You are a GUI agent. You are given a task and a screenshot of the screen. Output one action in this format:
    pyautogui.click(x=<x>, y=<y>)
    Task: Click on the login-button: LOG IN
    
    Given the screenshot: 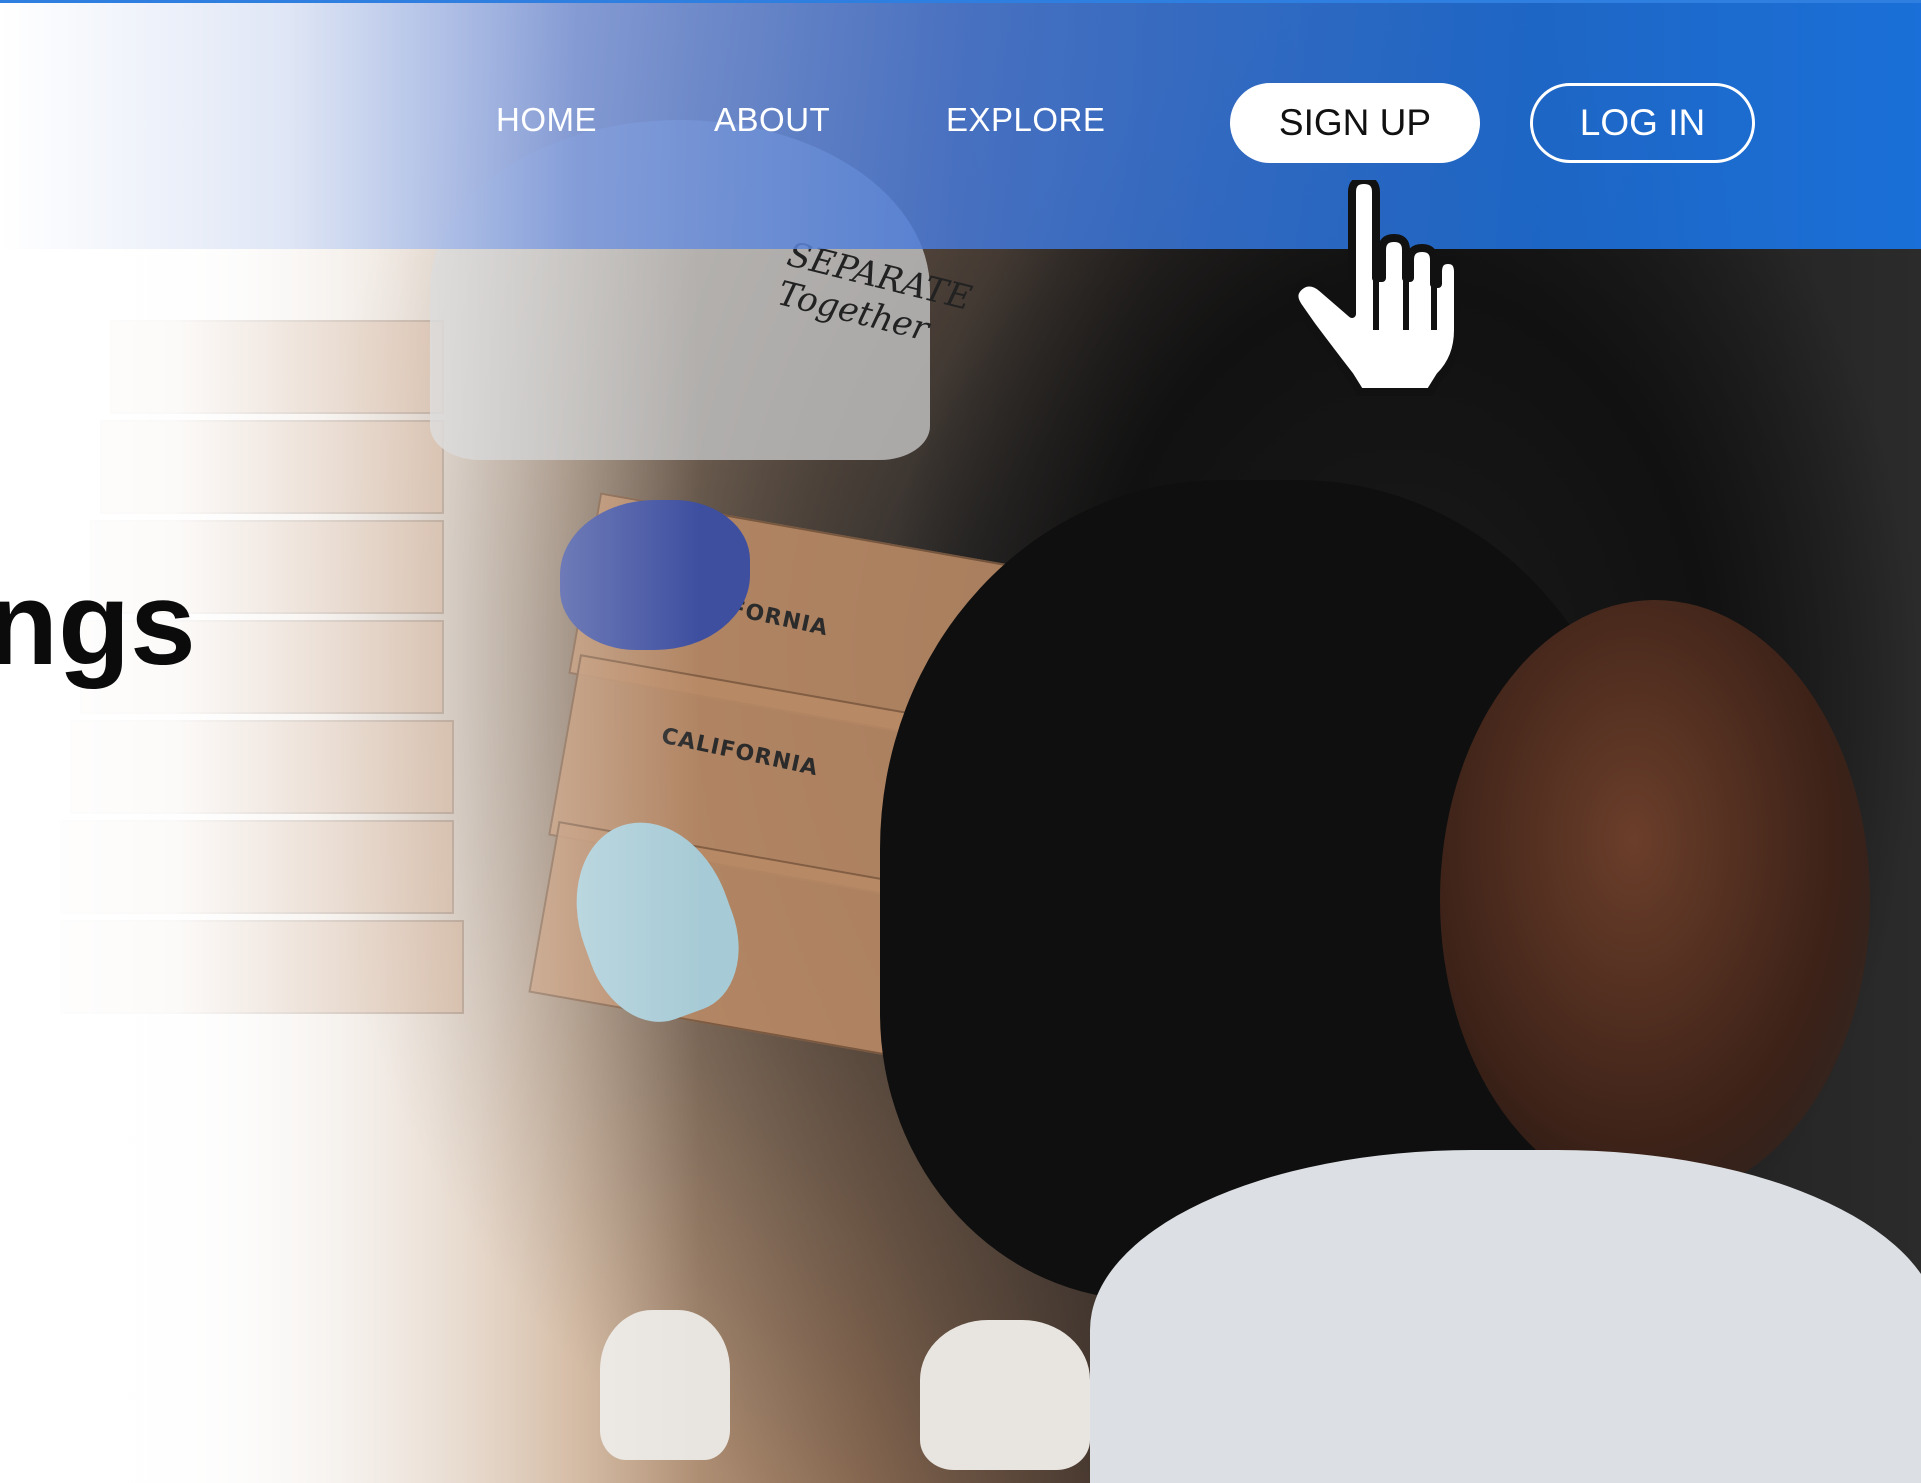 What is the action you would take?
    pyautogui.click(x=1642, y=123)
    